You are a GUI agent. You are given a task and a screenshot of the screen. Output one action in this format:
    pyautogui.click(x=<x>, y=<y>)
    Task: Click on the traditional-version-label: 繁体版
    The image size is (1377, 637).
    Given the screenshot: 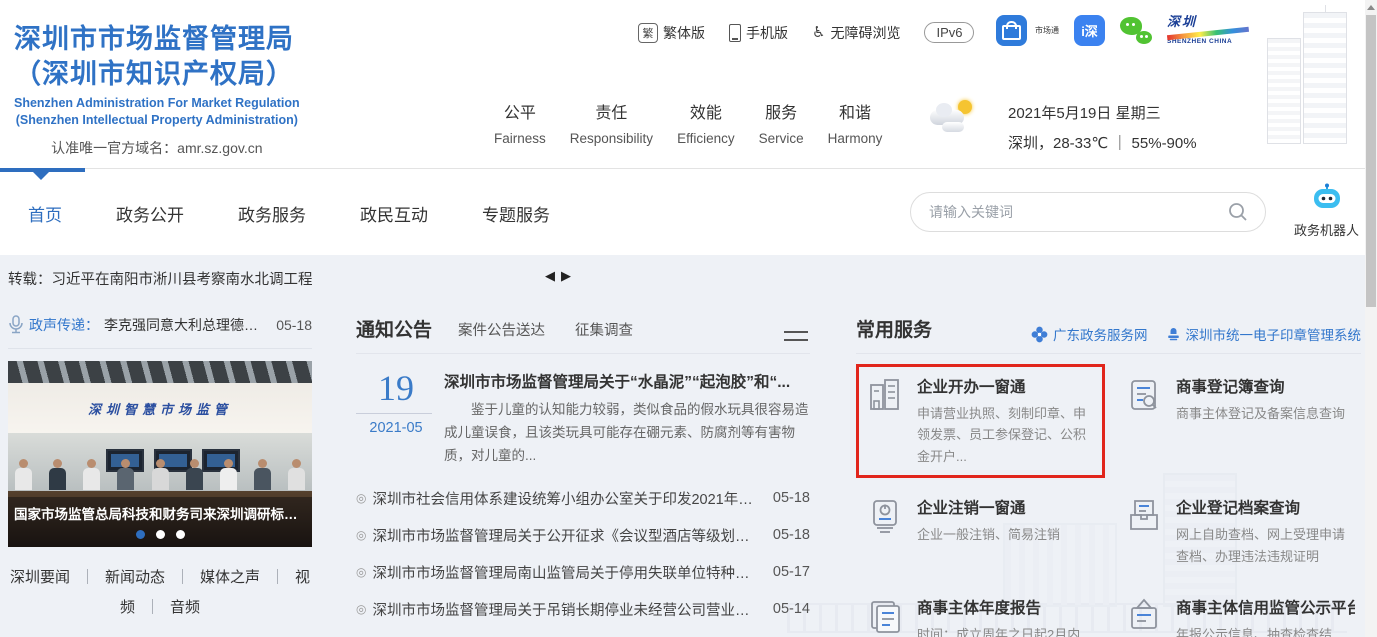 What is the action you would take?
    pyautogui.click(x=684, y=32)
    